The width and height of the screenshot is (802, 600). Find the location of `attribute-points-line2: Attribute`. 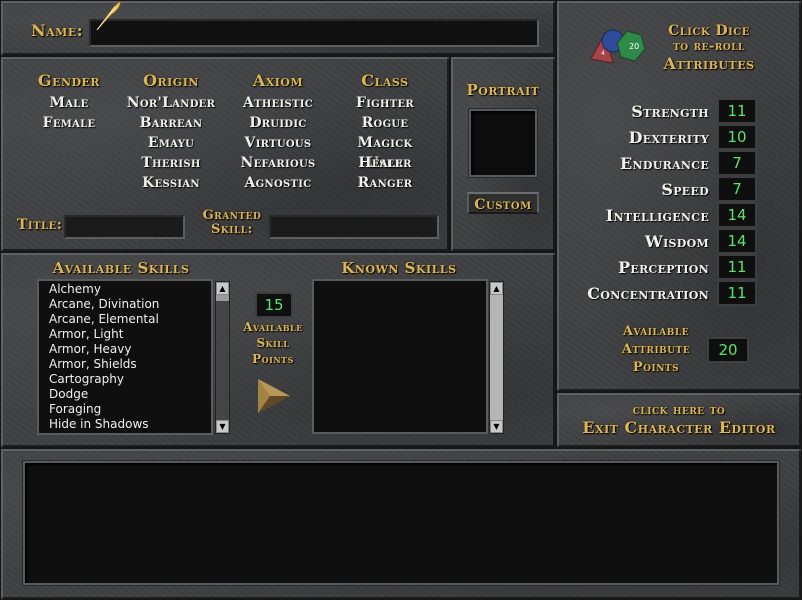

attribute-points-line2: Attribute is located at coordinates (656, 349).